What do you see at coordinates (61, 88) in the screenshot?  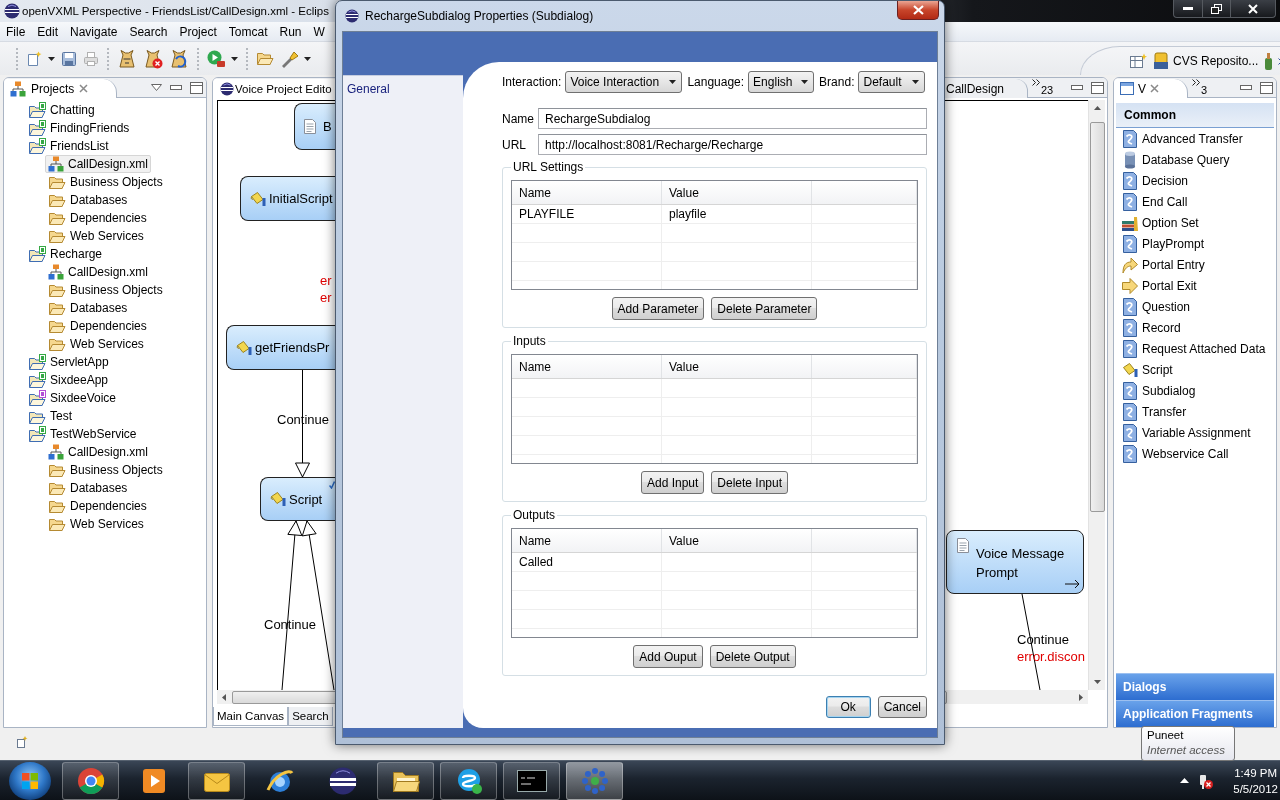 I see `view-tab: Projects` at bounding box center [61, 88].